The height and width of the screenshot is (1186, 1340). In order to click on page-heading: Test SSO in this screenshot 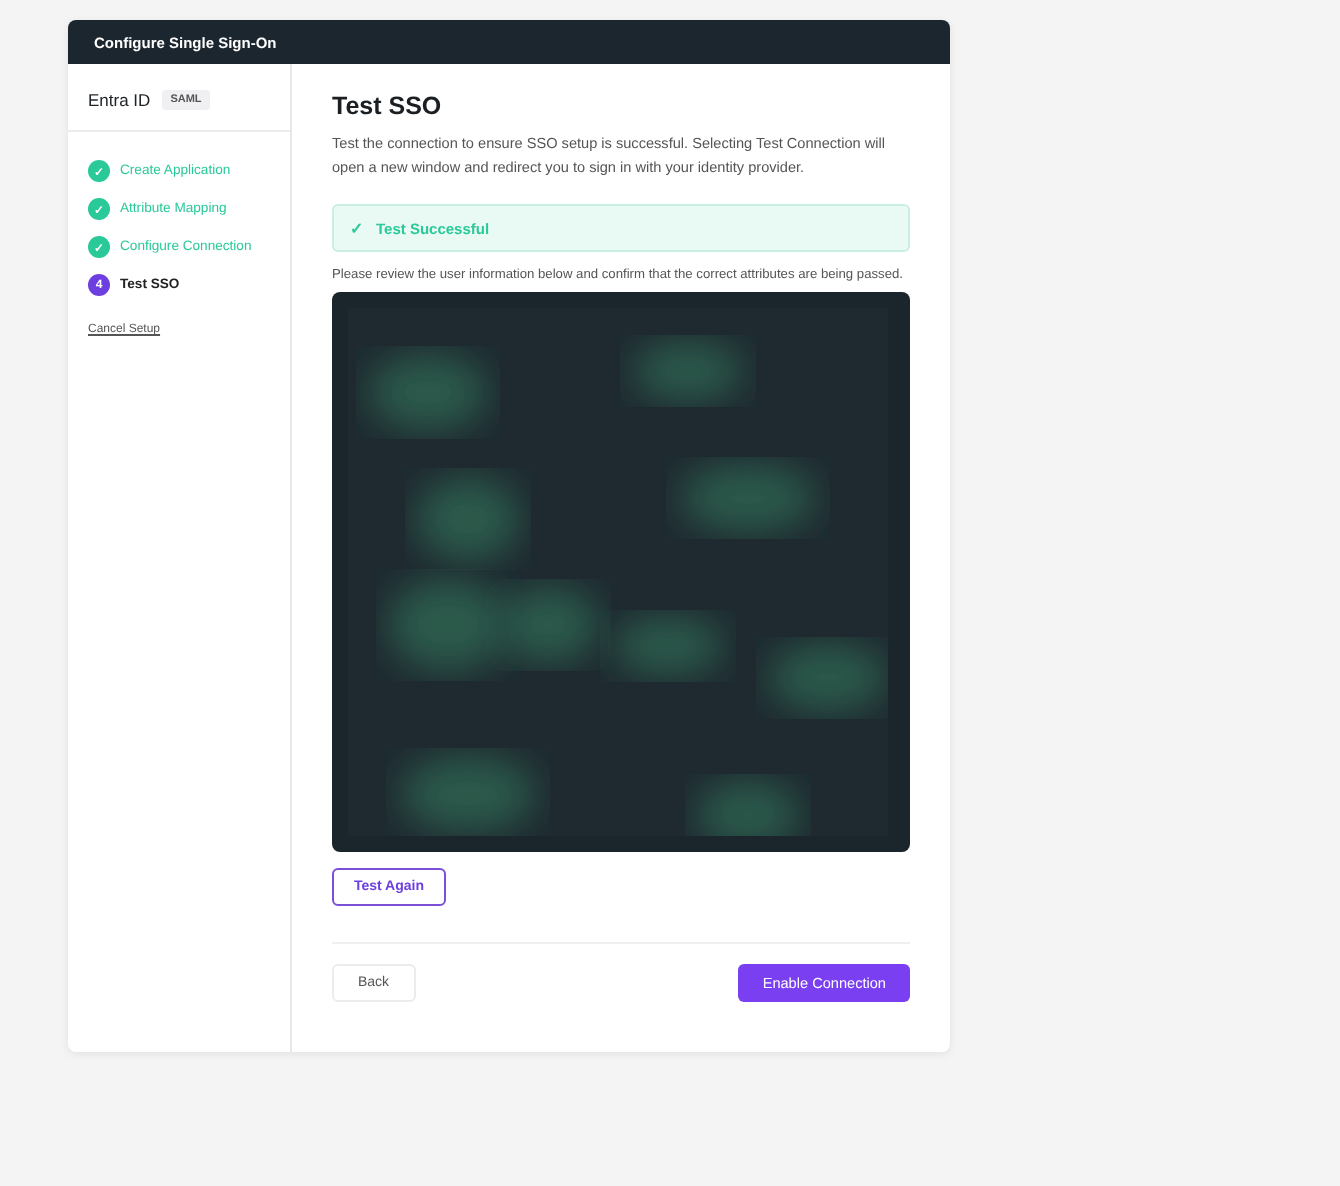, I will do `click(388, 106)`.